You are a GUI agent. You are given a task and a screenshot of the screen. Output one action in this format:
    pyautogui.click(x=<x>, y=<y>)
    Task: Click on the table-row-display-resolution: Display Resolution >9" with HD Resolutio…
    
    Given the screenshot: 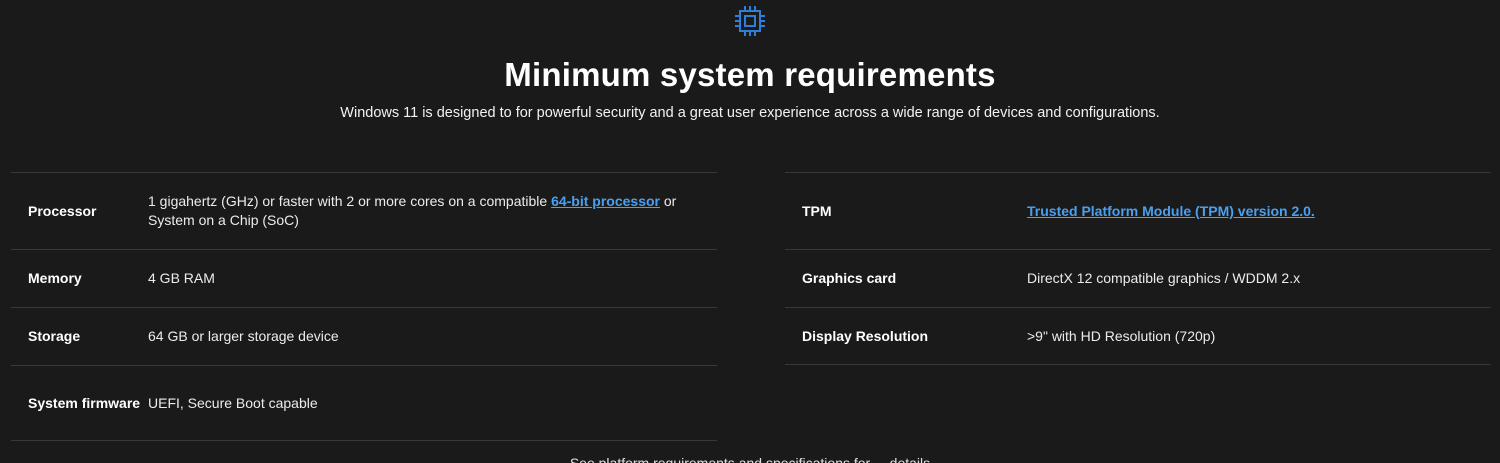 What is the action you would take?
    pyautogui.click(x=1138, y=336)
    